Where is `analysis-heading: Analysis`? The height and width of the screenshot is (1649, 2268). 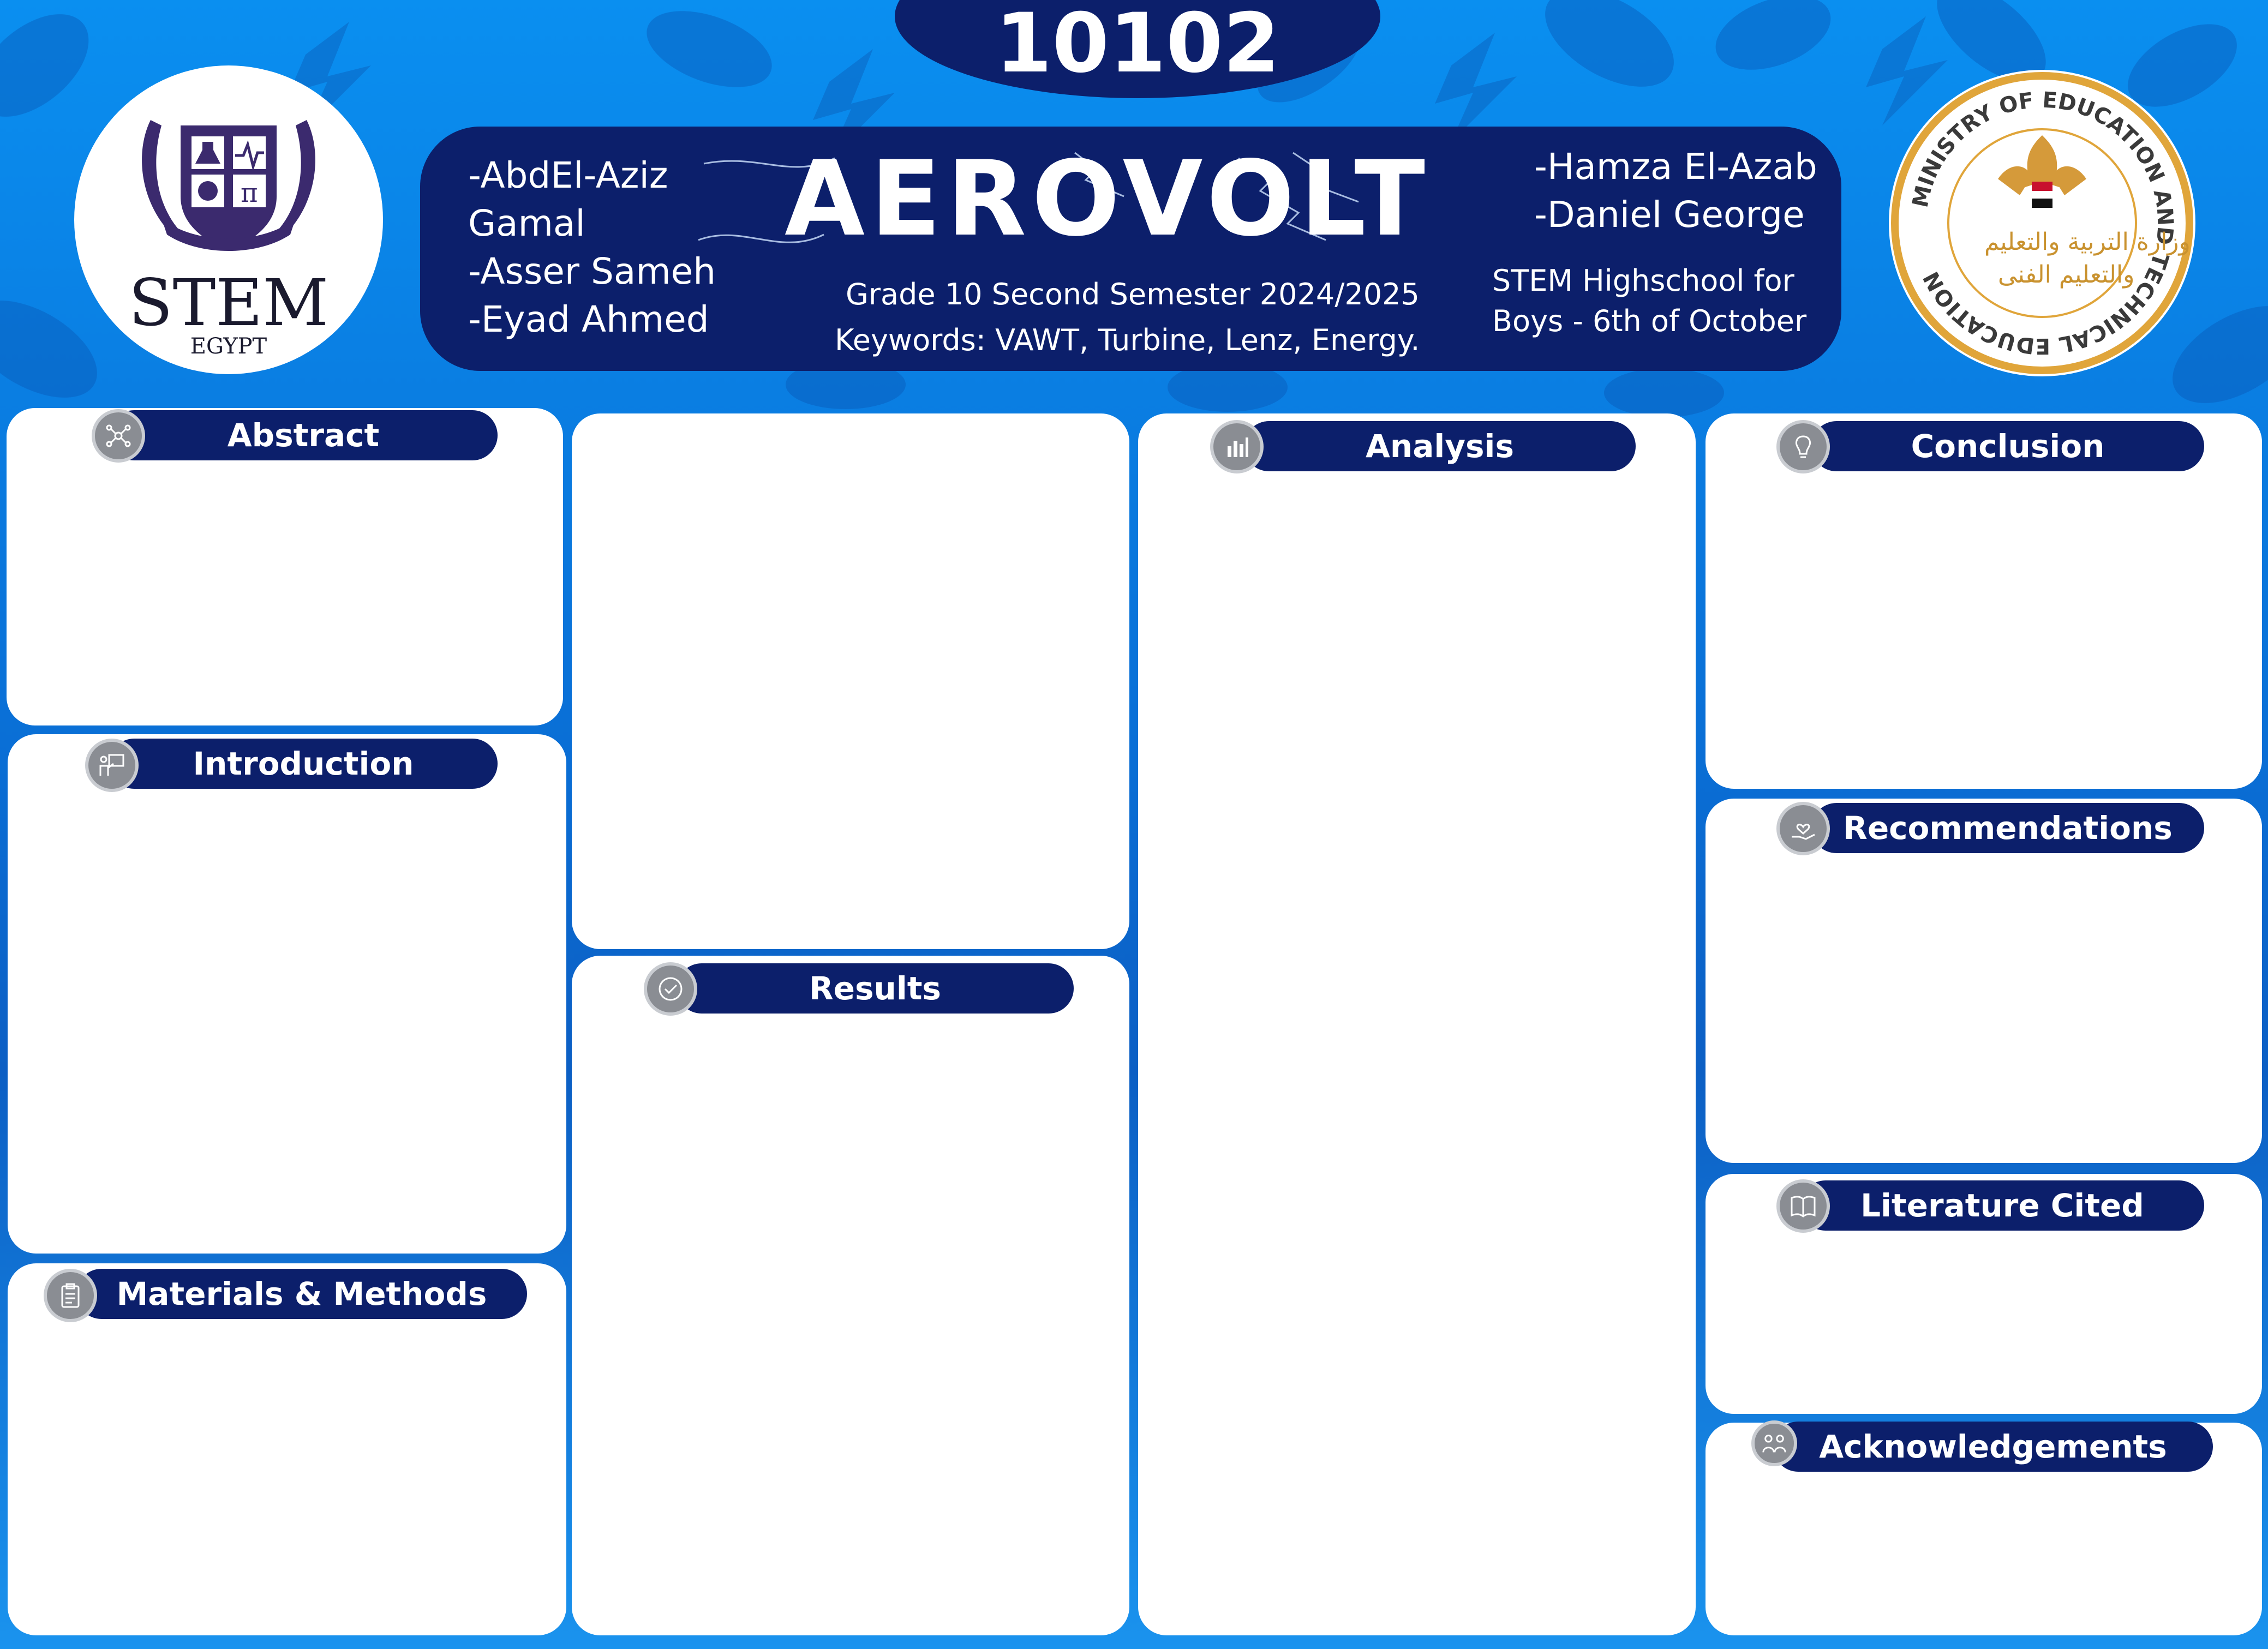
analysis-heading: Analysis is located at coordinates (1440, 446).